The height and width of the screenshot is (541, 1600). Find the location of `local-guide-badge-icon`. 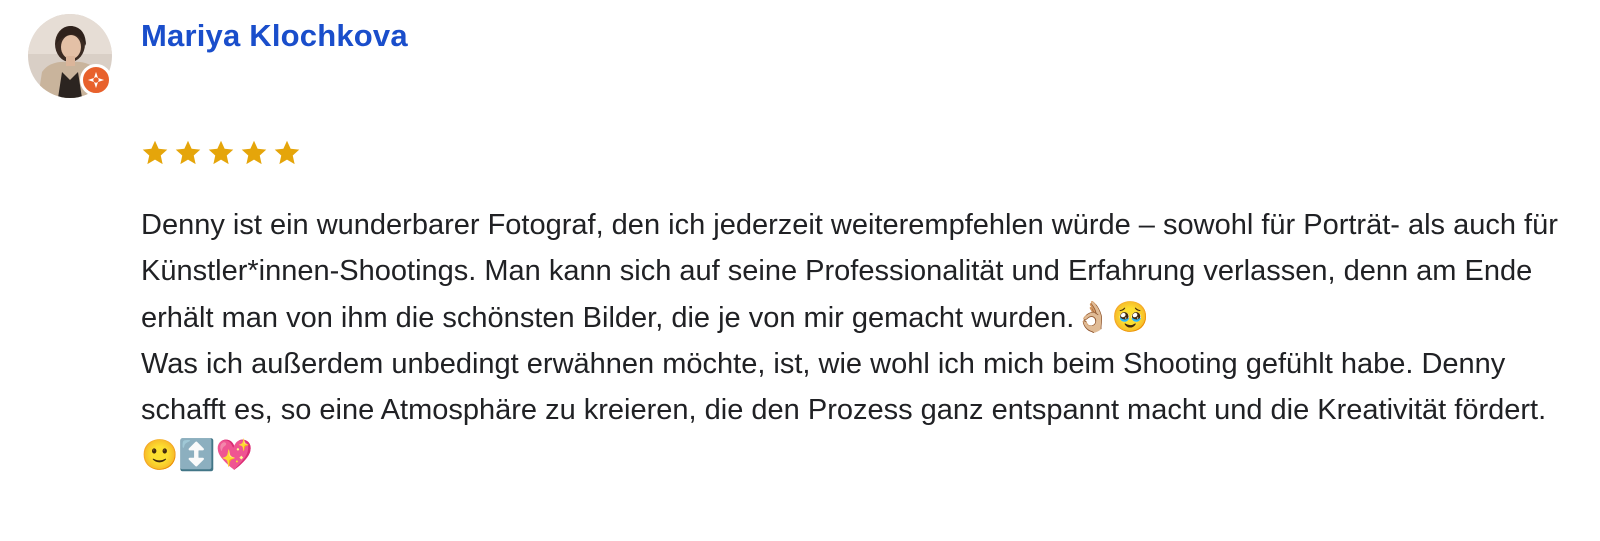

local-guide-badge-icon is located at coordinates (96, 80).